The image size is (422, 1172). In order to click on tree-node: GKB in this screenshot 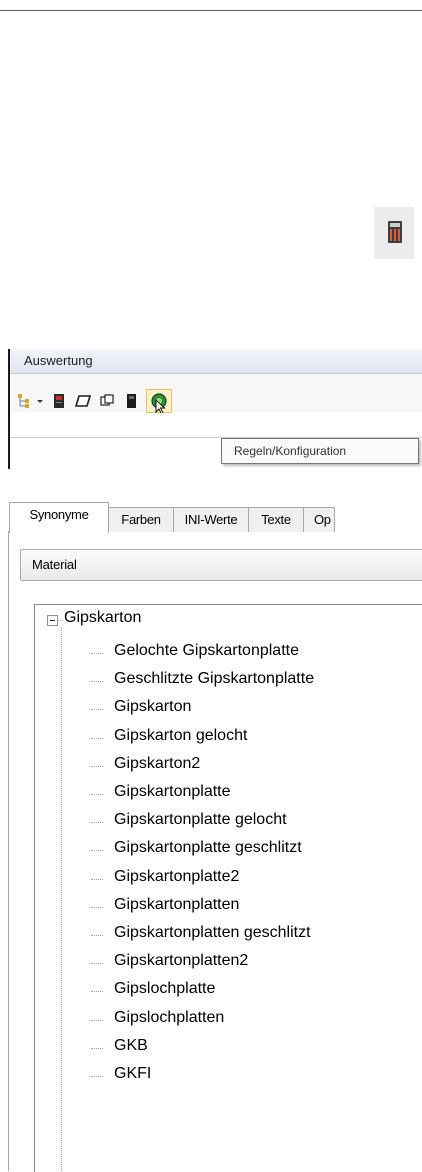, I will do `click(241, 1050)`.